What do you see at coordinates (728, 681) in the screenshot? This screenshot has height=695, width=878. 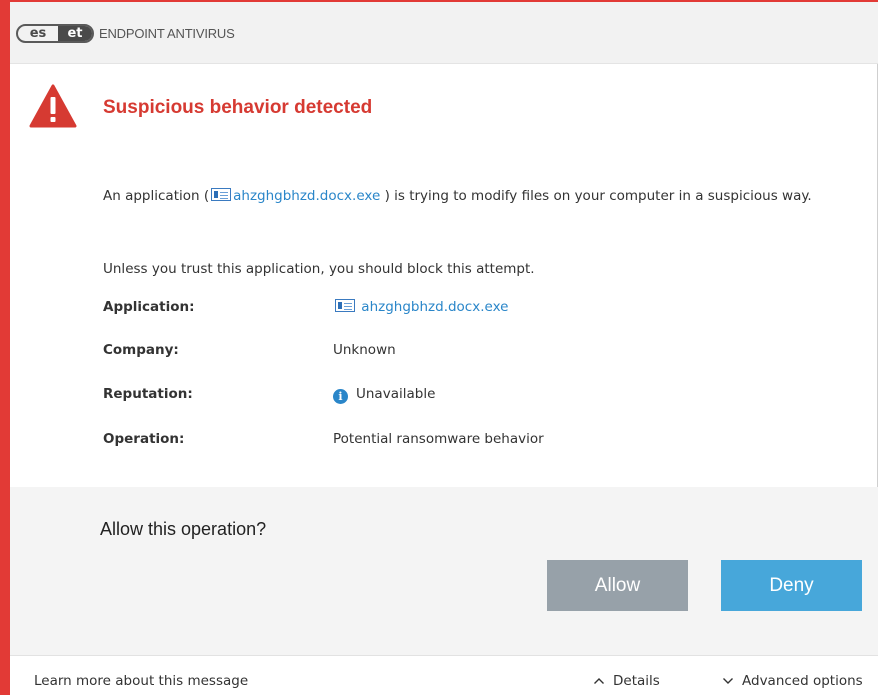 I see `chevron-down-icon` at bounding box center [728, 681].